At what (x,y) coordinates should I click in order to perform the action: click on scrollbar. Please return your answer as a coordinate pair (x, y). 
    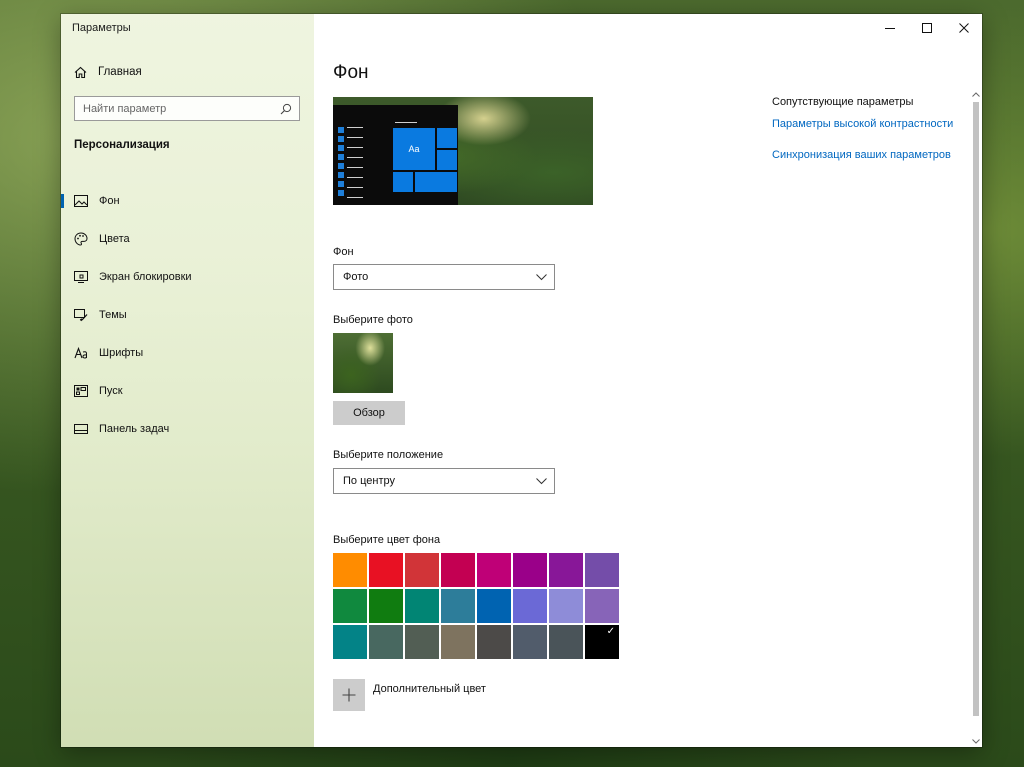
    Looking at the image, I should click on (976, 417).